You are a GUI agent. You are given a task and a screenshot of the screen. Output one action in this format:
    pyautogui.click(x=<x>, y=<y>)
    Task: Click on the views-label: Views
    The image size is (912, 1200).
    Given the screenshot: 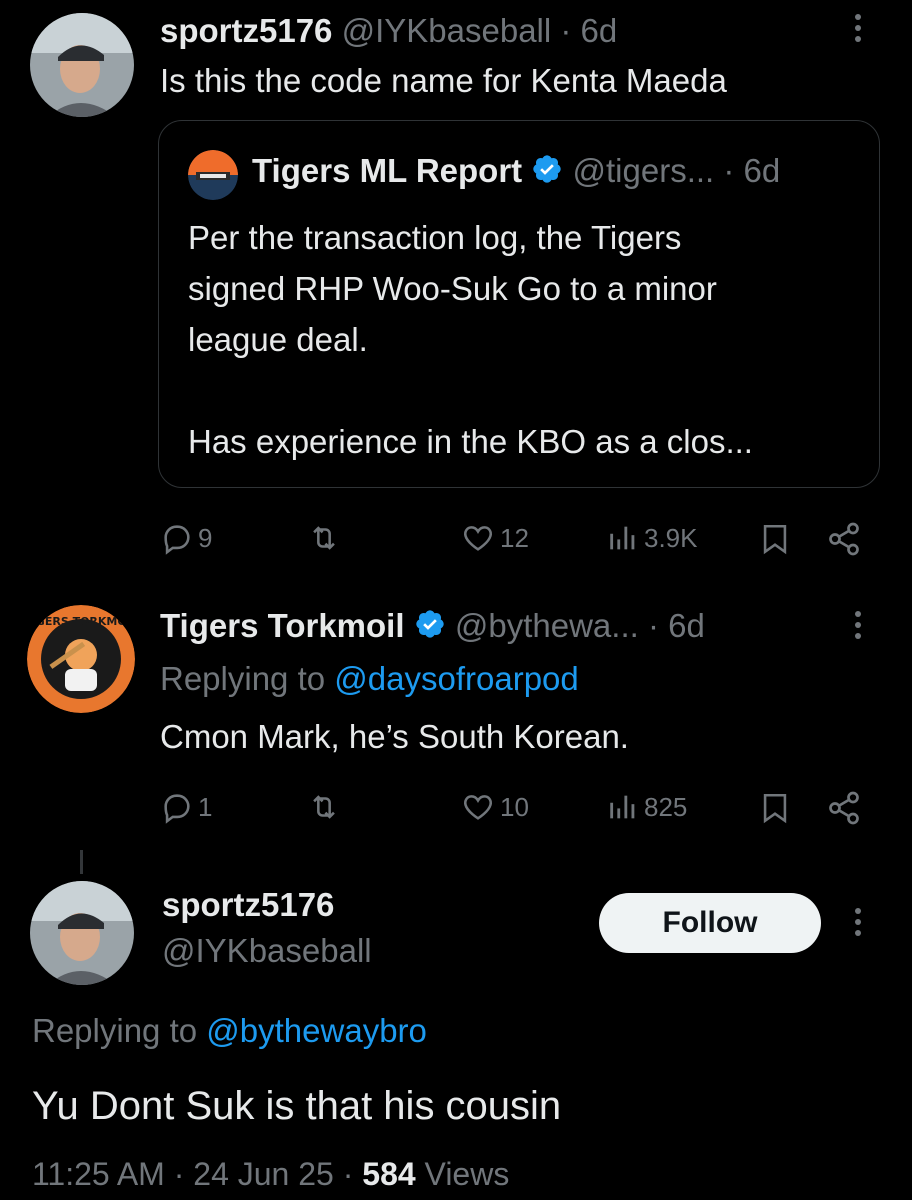 What is the action you would take?
    pyautogui.click(x=467, y=1174)
    